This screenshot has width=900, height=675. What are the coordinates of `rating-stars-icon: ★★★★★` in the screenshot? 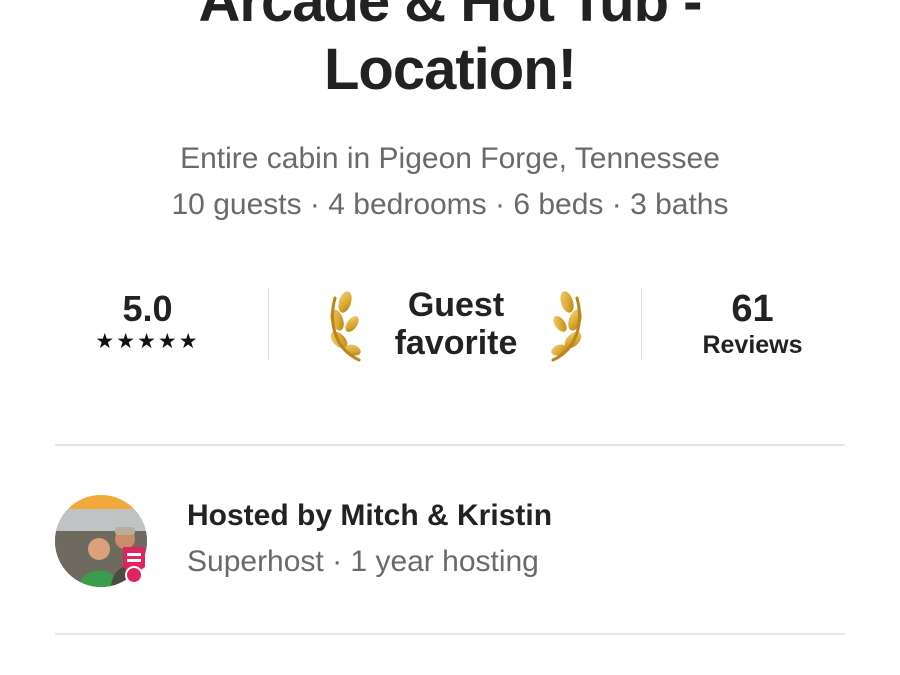 It's located at (147, 341).